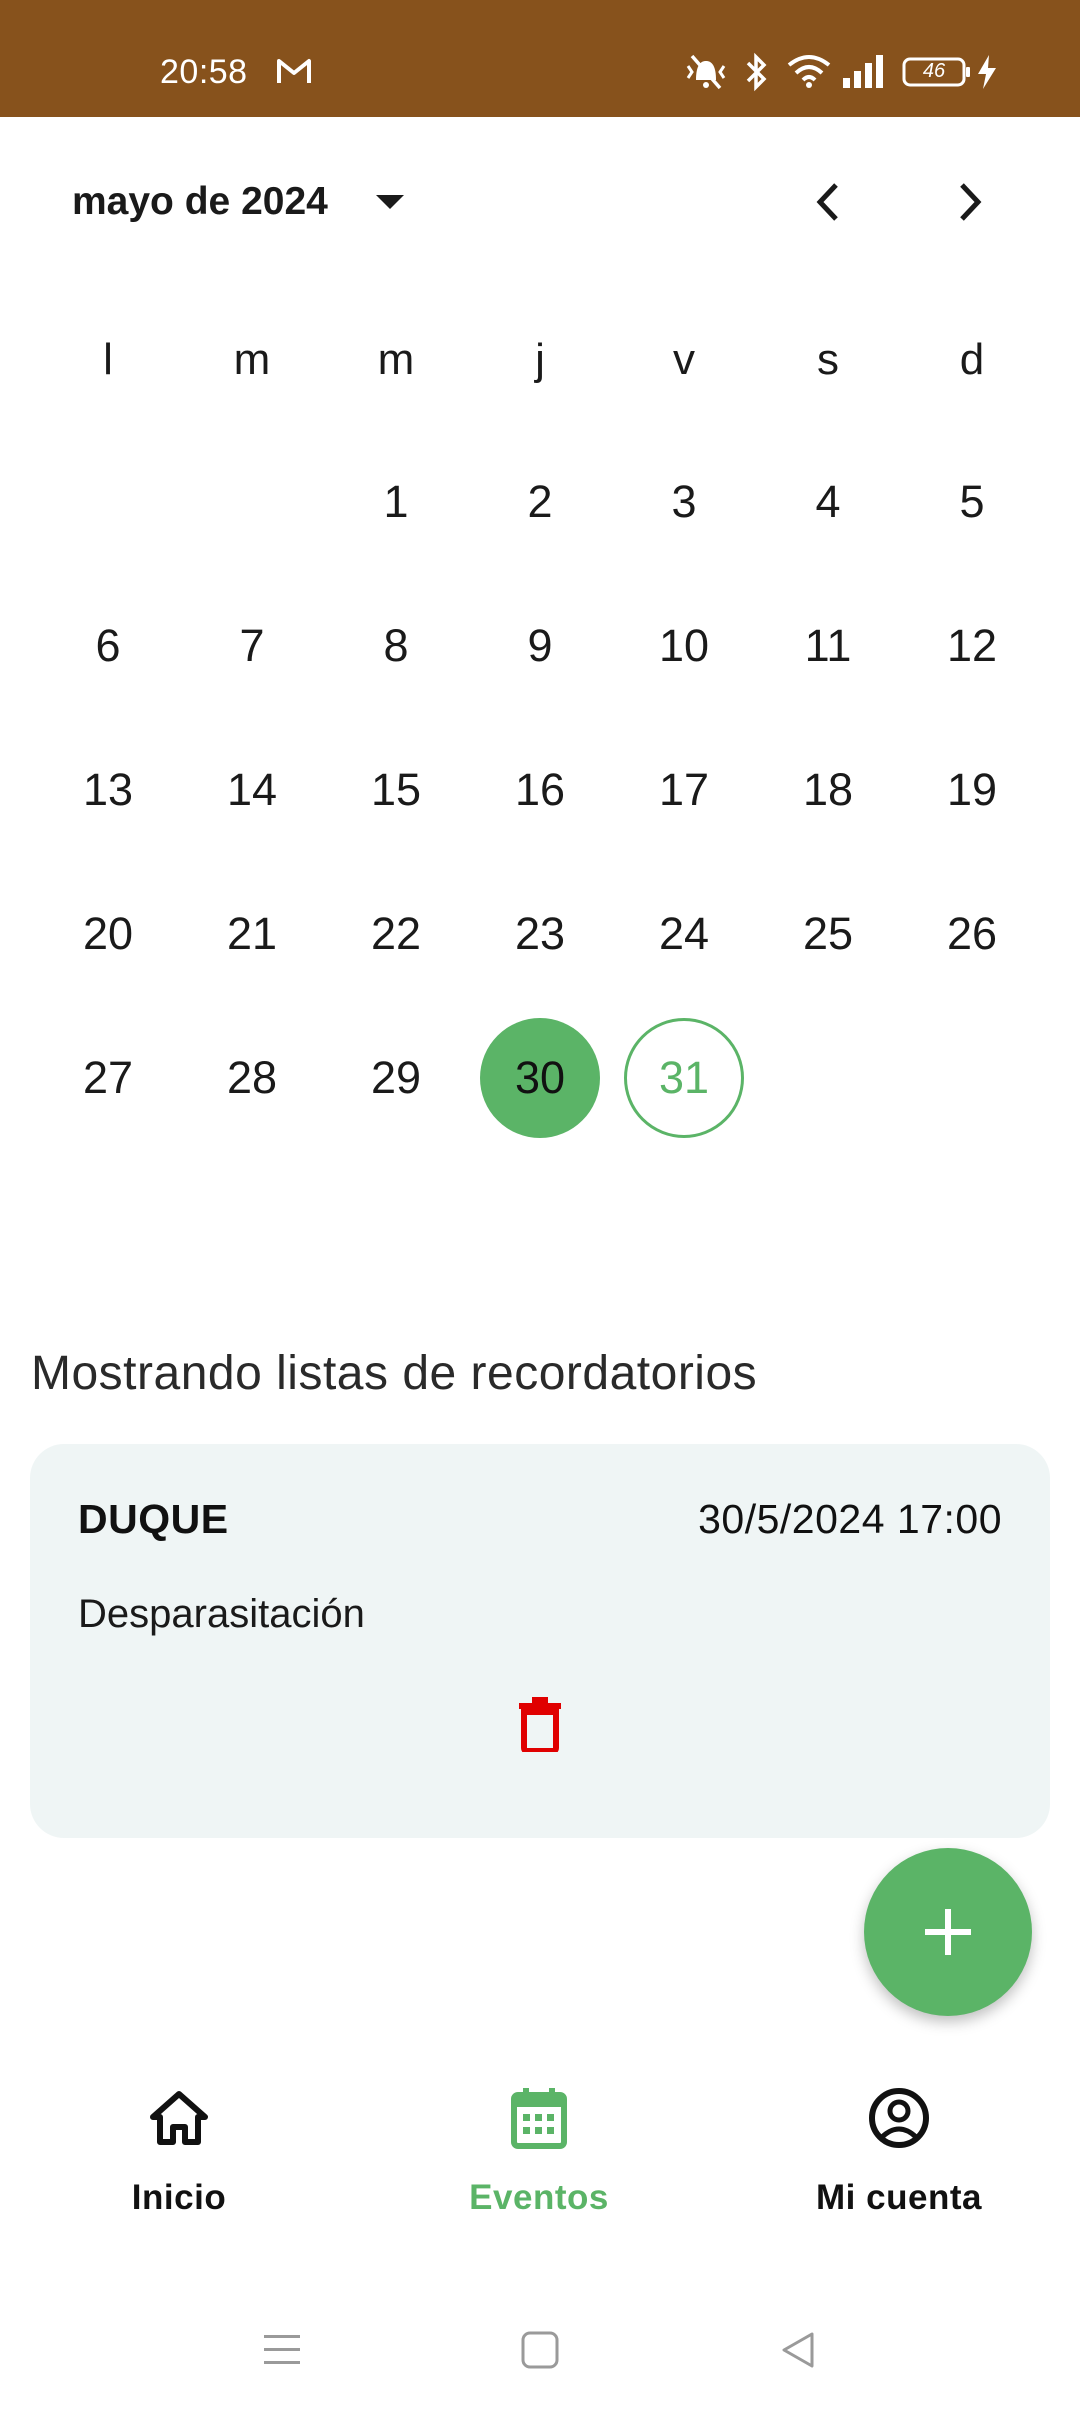 This screenshot has width=1080, height=2412. Describe the element at coordinates (809, 73) in the screenshot. I see `wifi-icon` at that location.